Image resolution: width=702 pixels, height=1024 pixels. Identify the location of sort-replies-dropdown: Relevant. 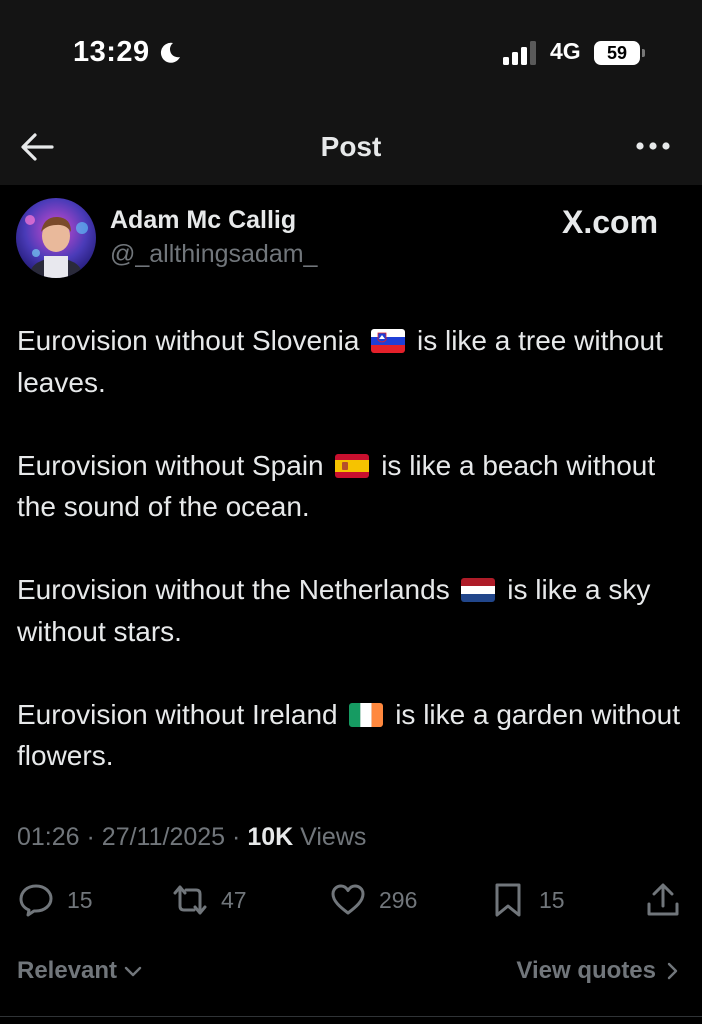
(80, 971).